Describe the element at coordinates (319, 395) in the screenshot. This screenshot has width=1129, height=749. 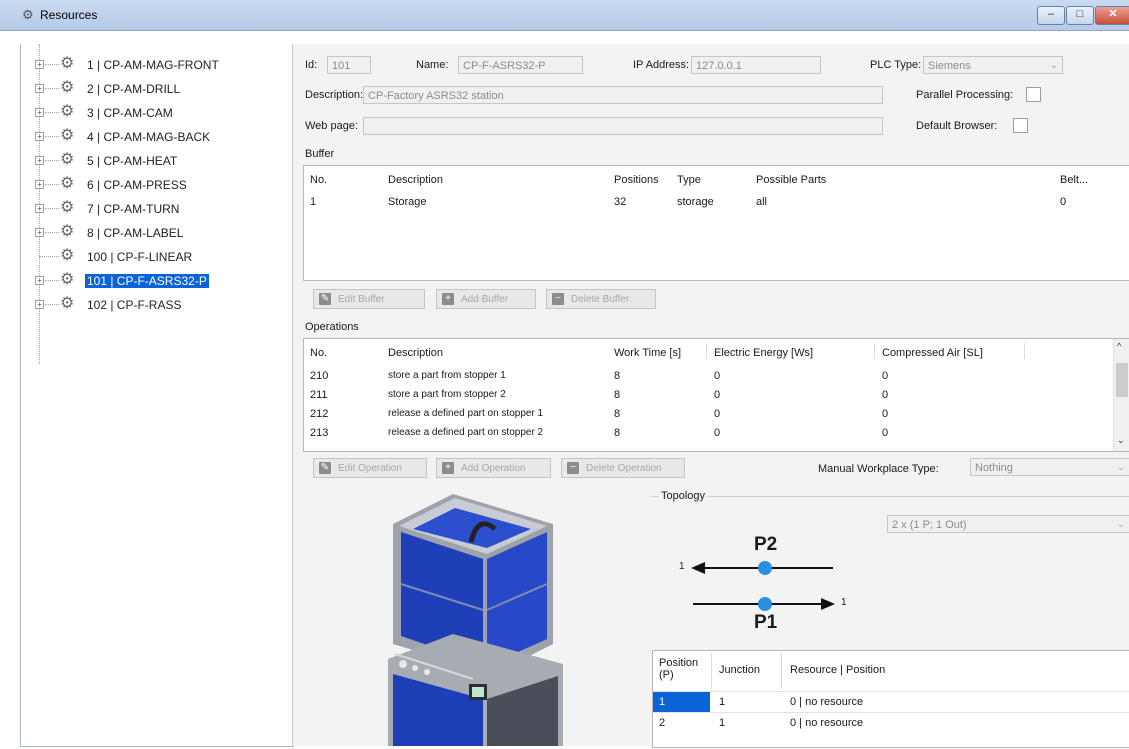
I see `ops-cell: 211` at that location.